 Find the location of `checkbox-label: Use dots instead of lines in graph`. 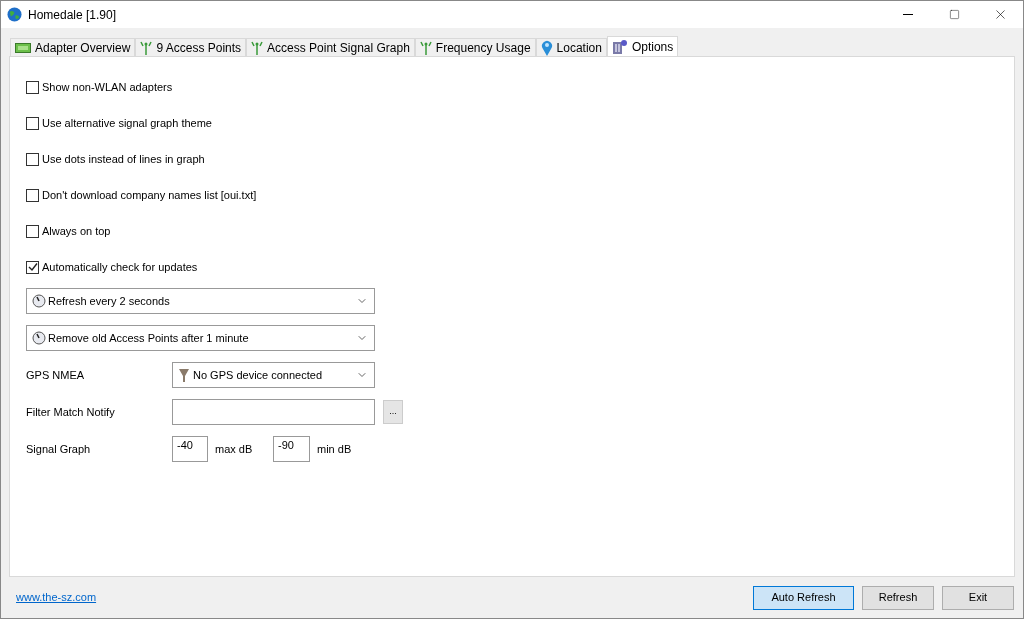

checkbox-label: Use dots instead of lines in graph is located at coordinates (123, 159).